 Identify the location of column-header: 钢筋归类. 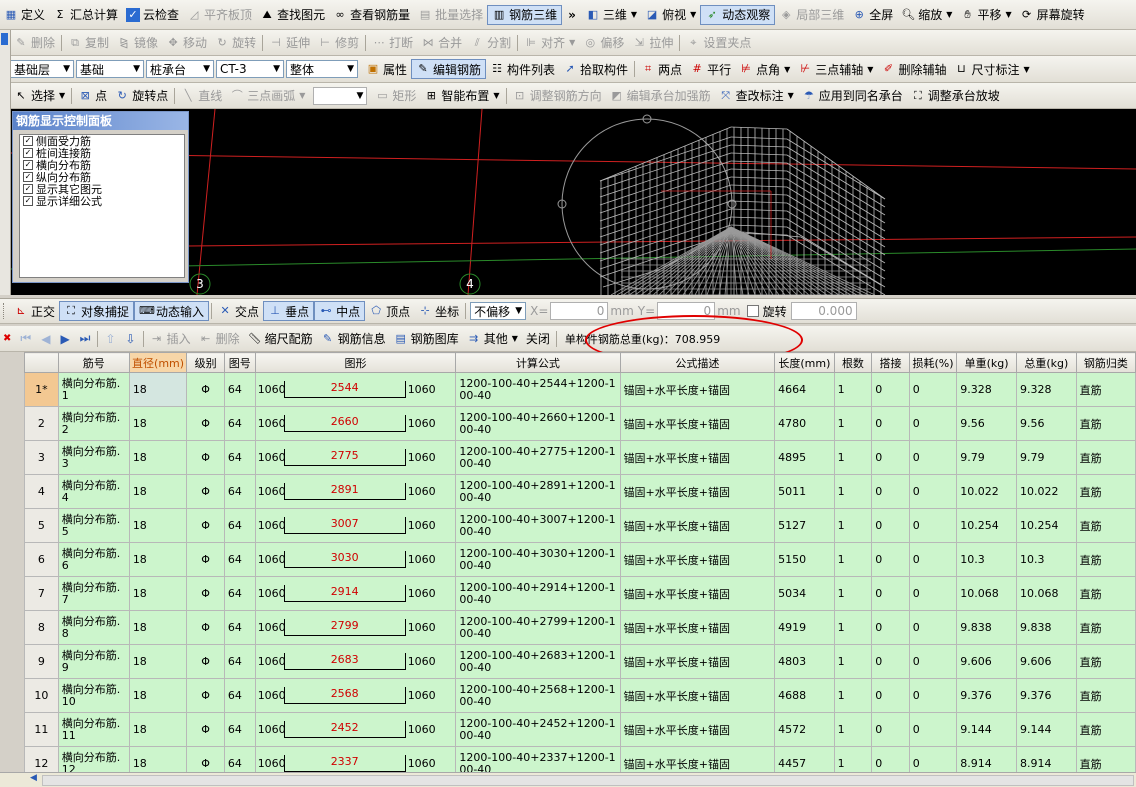
(1105, 362).